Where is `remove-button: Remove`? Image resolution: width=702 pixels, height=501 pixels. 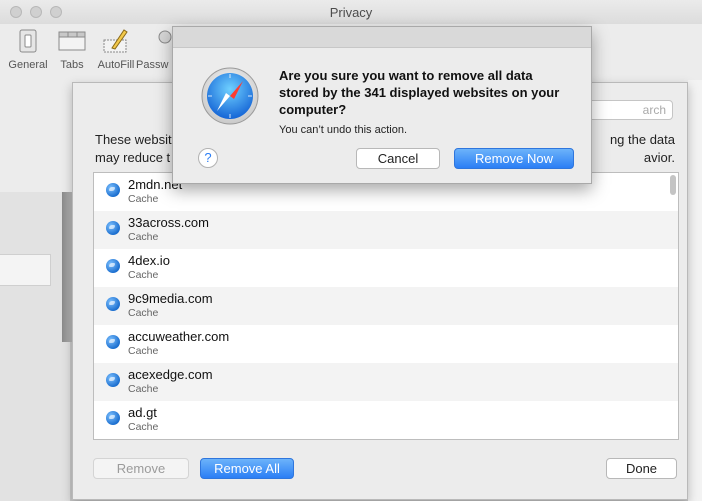
remove-button: Remove is located at coordinates (141, 468).